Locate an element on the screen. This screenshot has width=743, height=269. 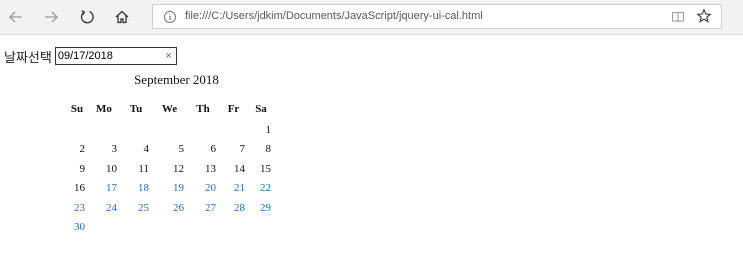
calendar-day: 11 is located at coordinates (136, 169).